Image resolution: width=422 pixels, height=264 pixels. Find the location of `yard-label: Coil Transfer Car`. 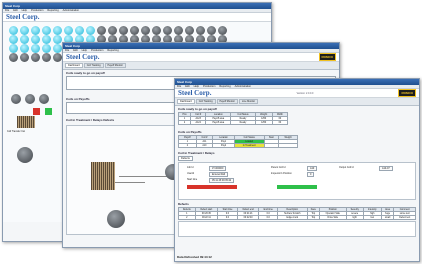

yard-label: Coil Transfer Car is located at coordinates (16, 131).